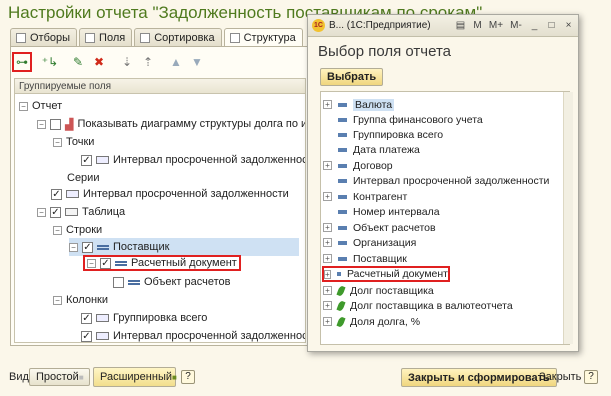 The width and height of the screenshot is (611, 396). I want to click on dialog-heading: Выбор поля отчета, so click(384, 51).